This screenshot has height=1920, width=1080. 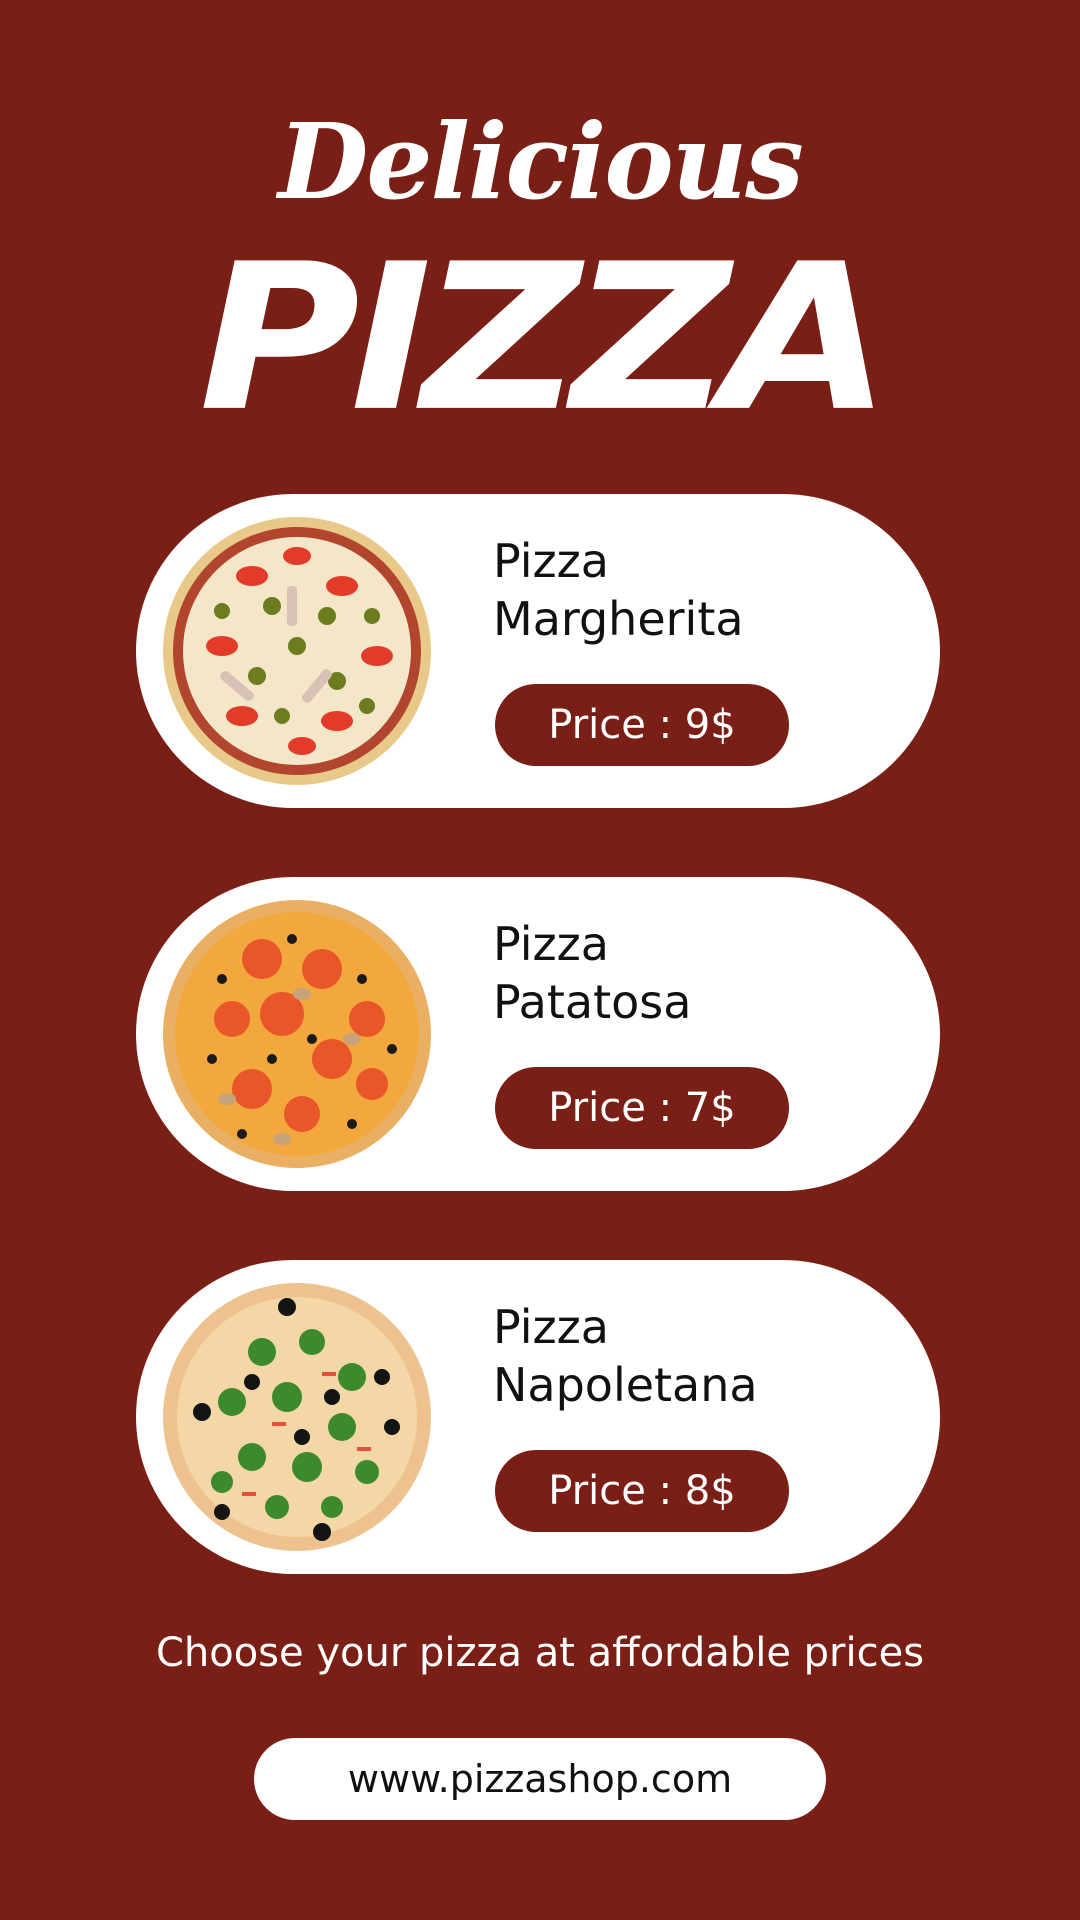 What do you see at coordinates (538, 651) in the screenshot?
I see `menu-card-margherita: Pizza Margherita Price : 9$` at bounding box center [538, 651].